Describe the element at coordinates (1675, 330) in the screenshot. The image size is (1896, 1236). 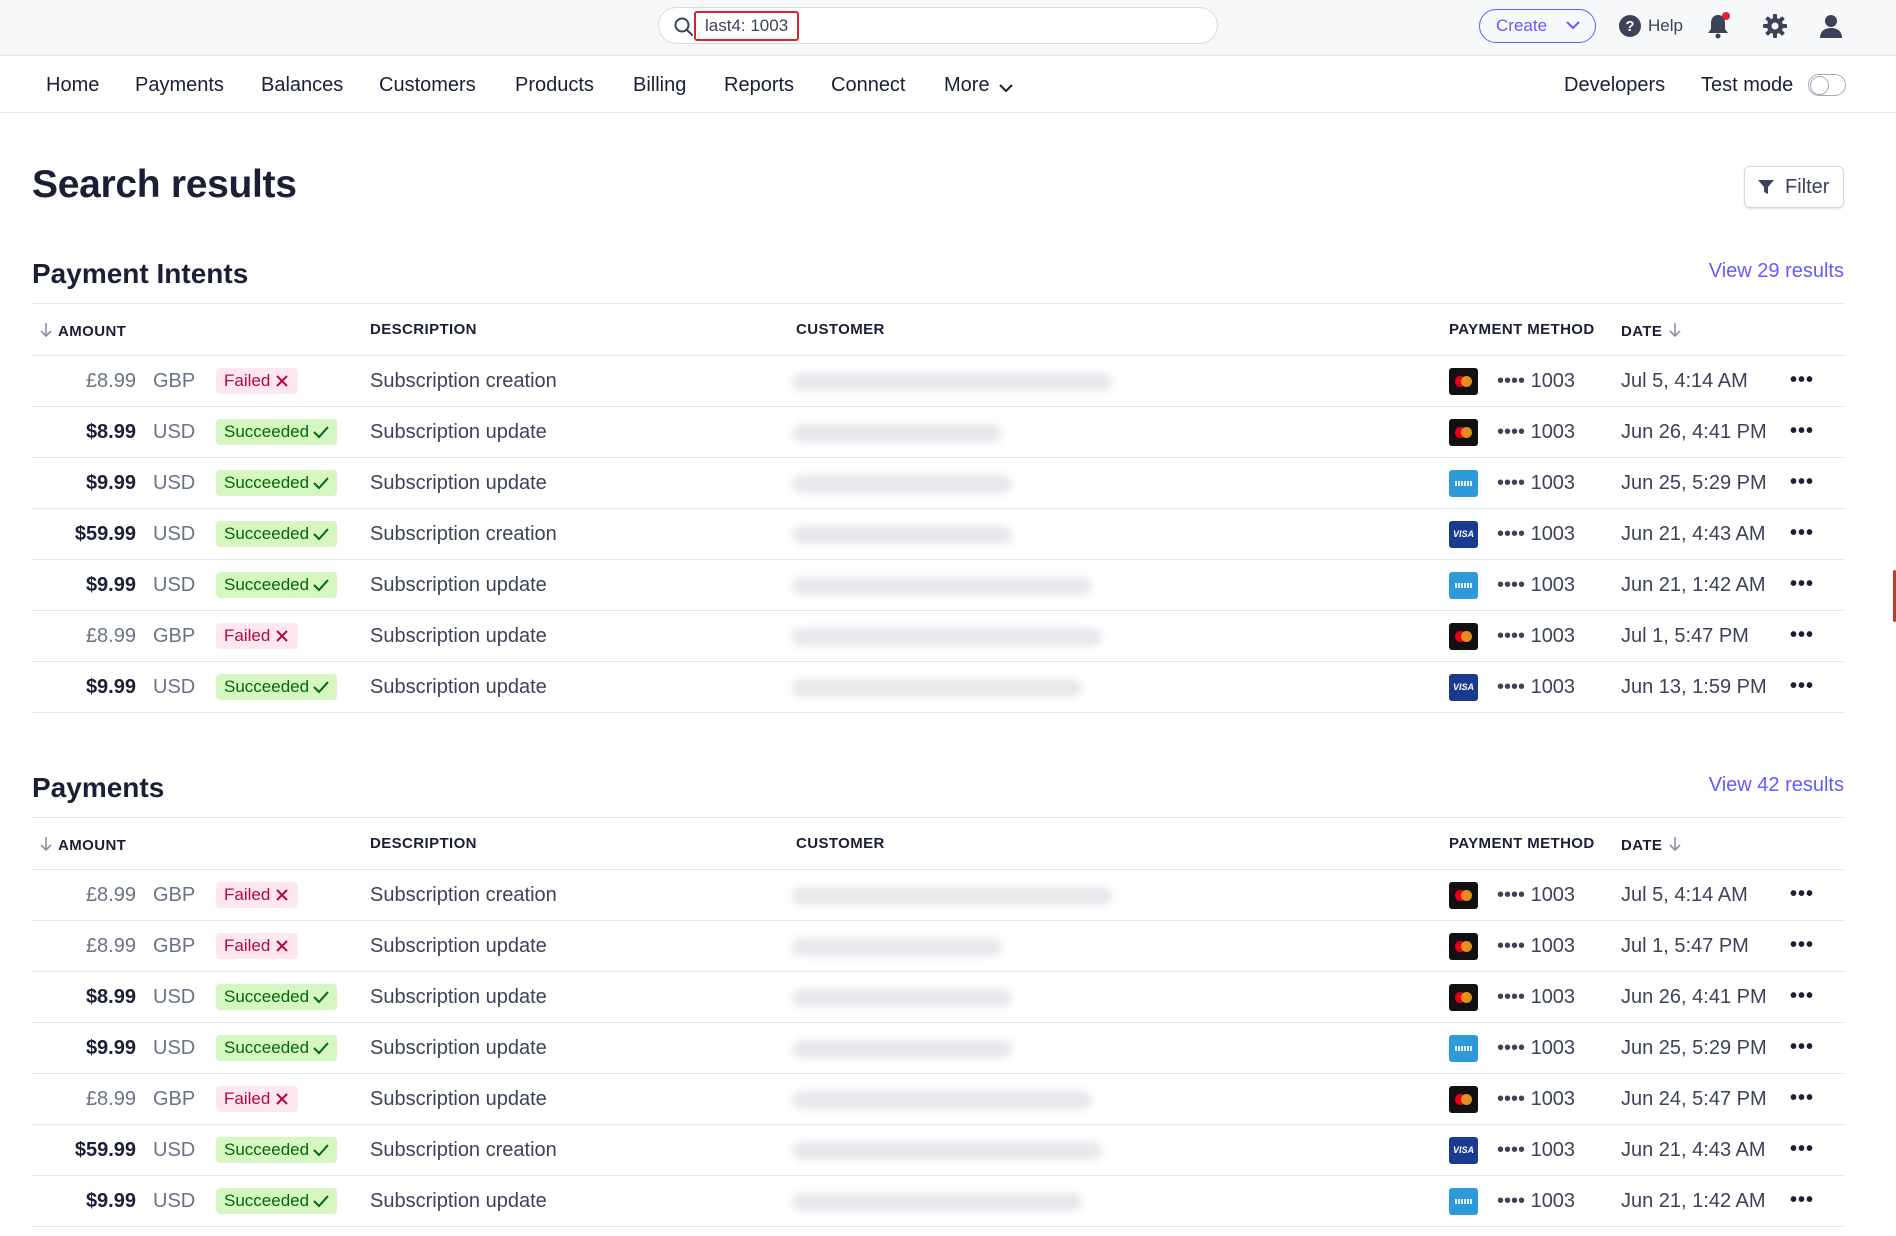
I see `arrow-down-icon` at that location.